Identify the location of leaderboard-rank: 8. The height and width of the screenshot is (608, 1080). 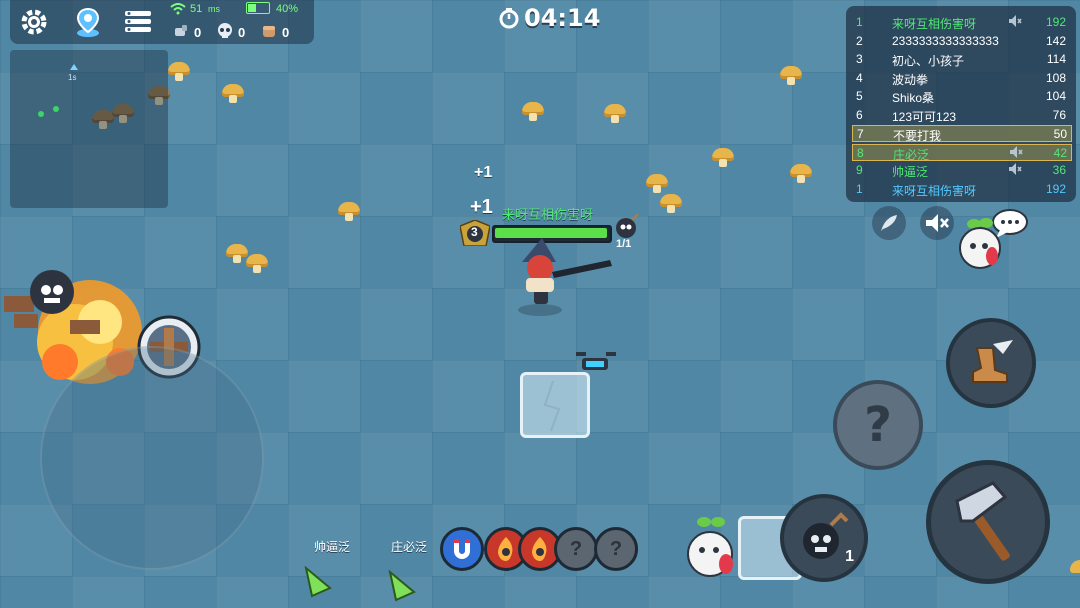
(860, 152).